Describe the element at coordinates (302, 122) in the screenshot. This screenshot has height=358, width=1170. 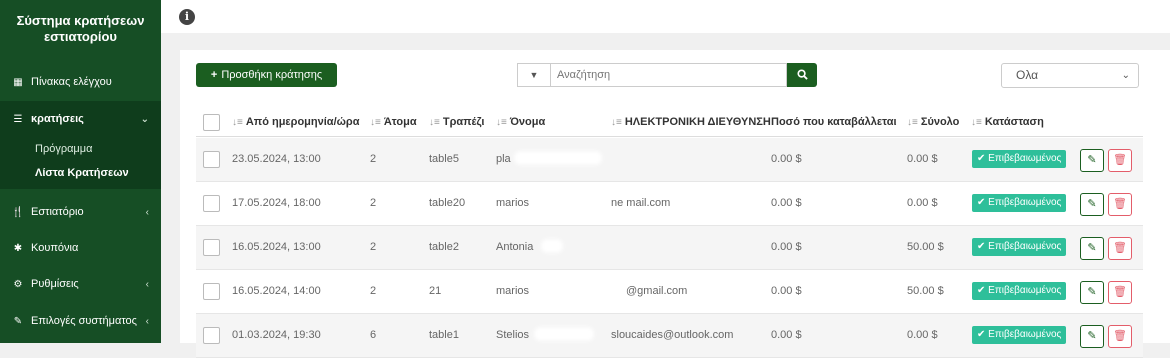
I see `column-header-label: Από ημερομηνία/ώρα` at that location.